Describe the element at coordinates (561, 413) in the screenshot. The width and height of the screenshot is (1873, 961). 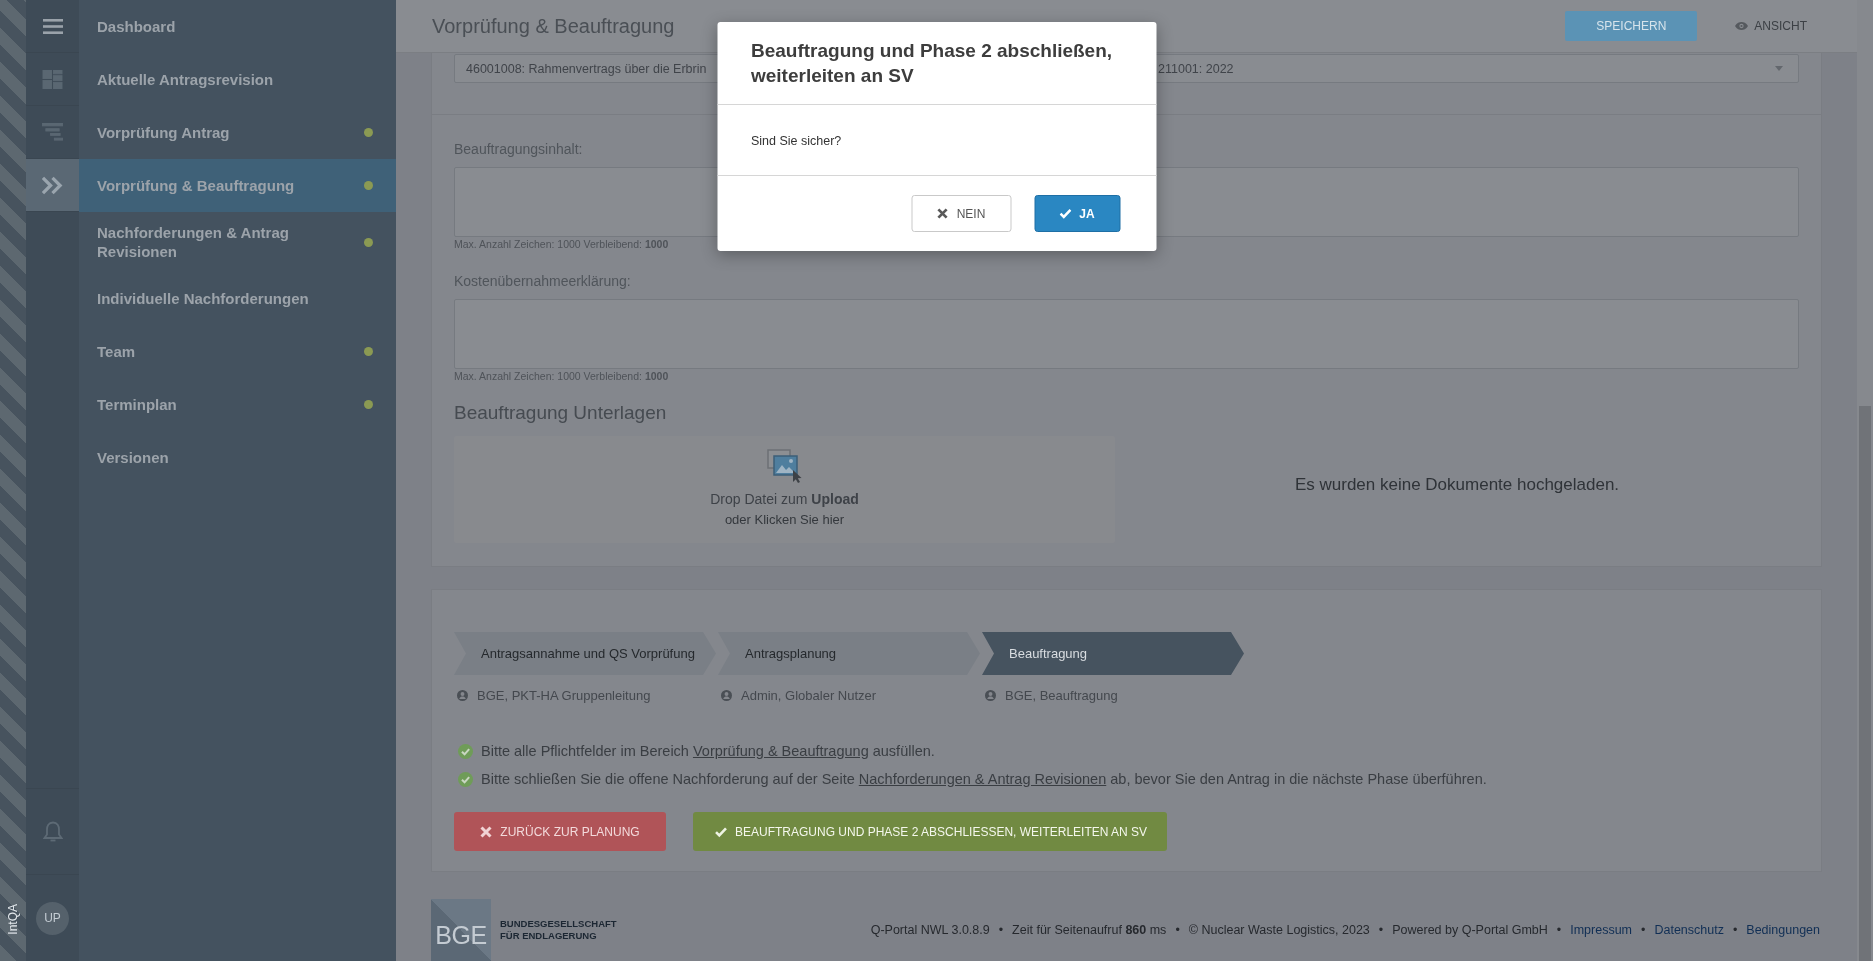
I see `section-heading: Beauftragung Unterlagen` at that location.